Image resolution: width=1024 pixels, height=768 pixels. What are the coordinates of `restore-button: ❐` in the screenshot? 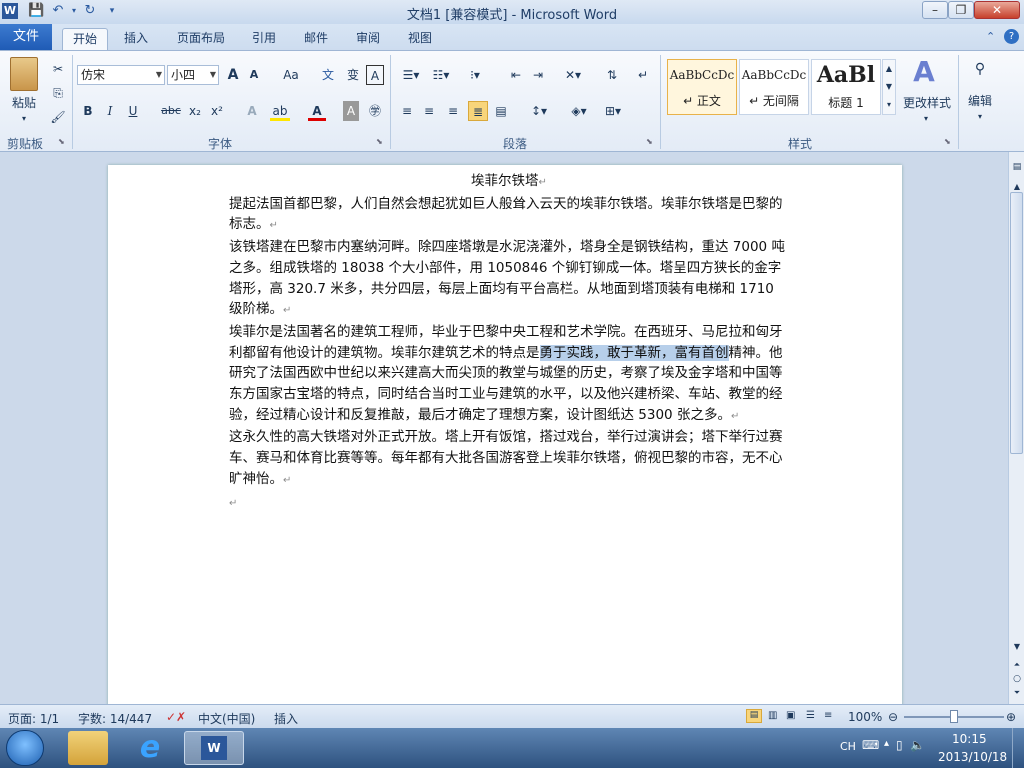 It's located at (961, 10).